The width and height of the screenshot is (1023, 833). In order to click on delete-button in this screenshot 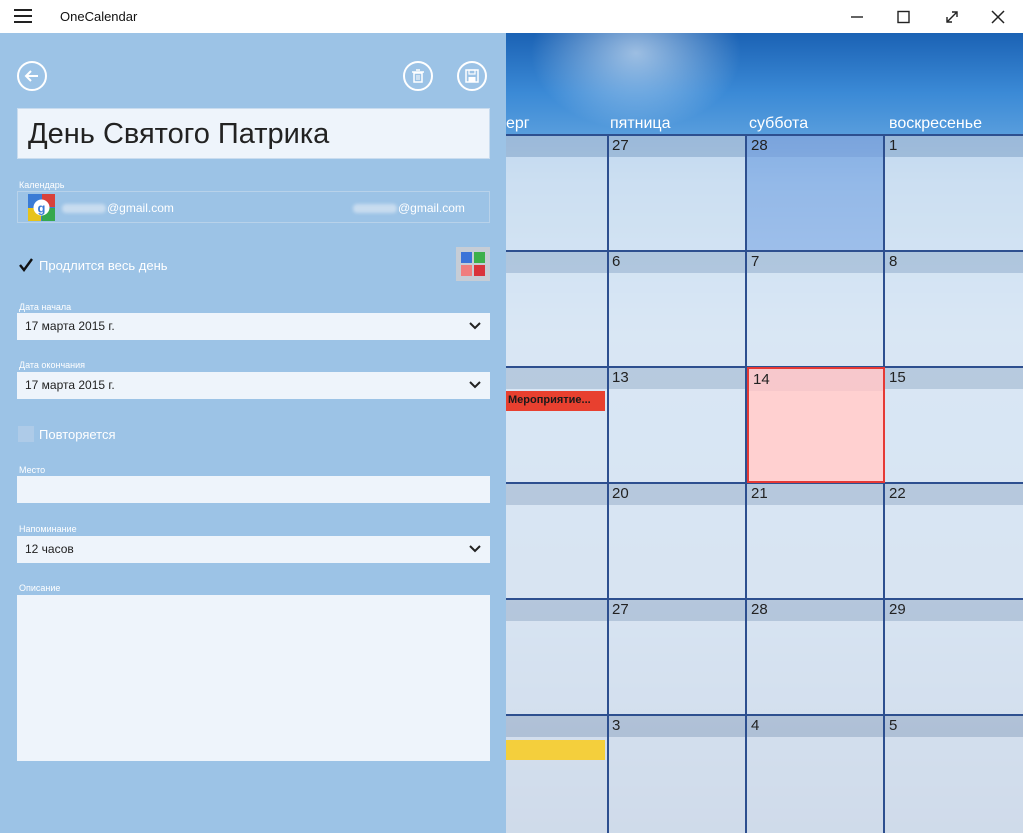, I will do `click(418, 76)`.